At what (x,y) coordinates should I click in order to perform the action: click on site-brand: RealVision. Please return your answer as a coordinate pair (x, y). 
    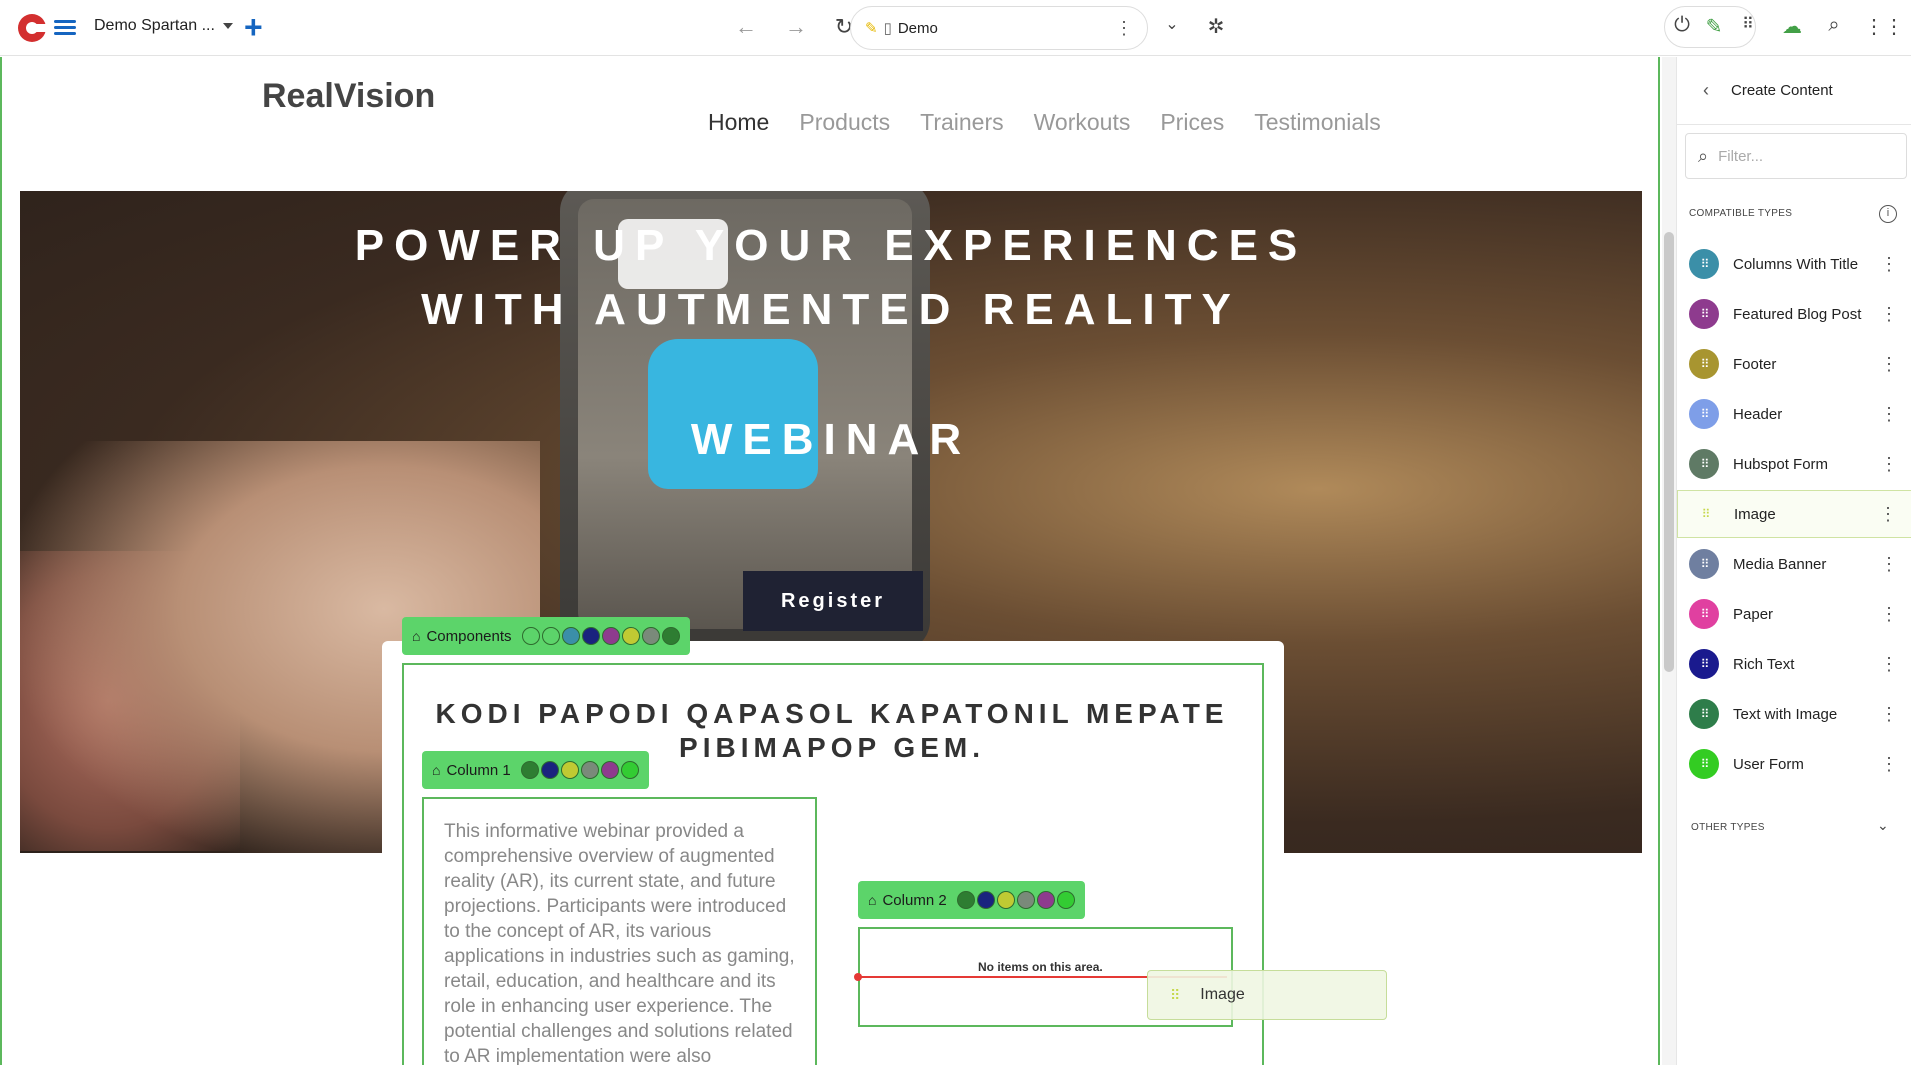
    Looking at the image, I should click on (348, 96).